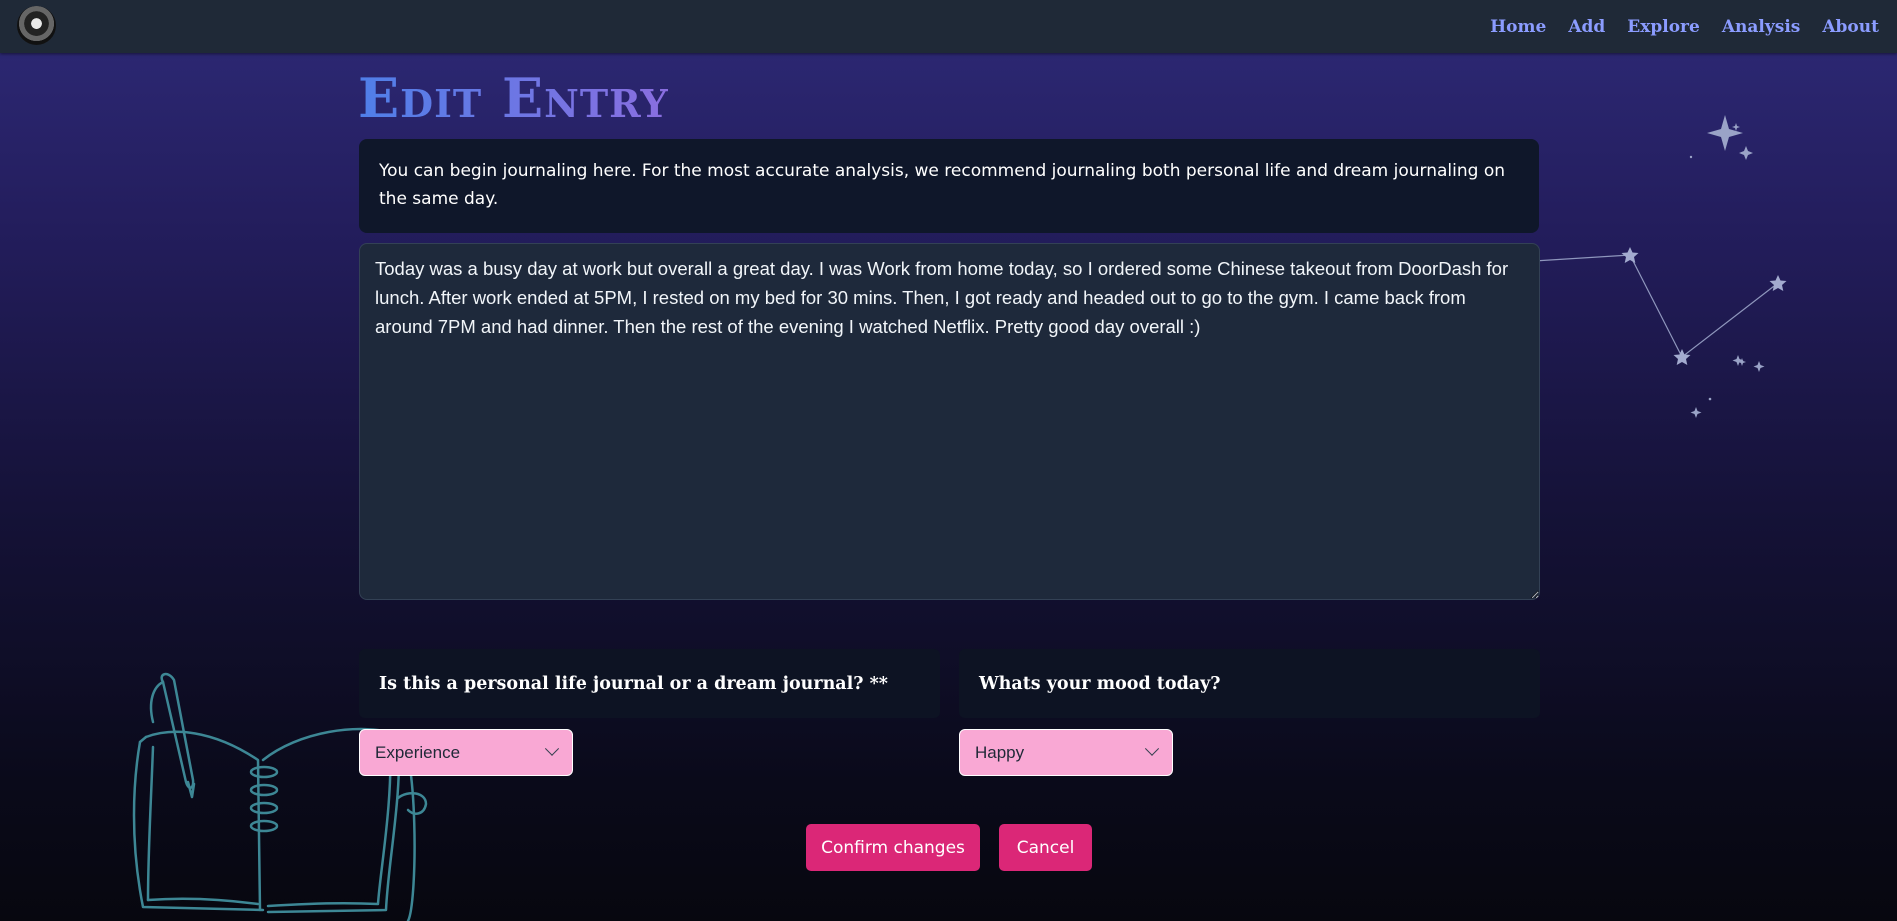  I want to click on mood-selected-value: Happy, so click(1000, 752).